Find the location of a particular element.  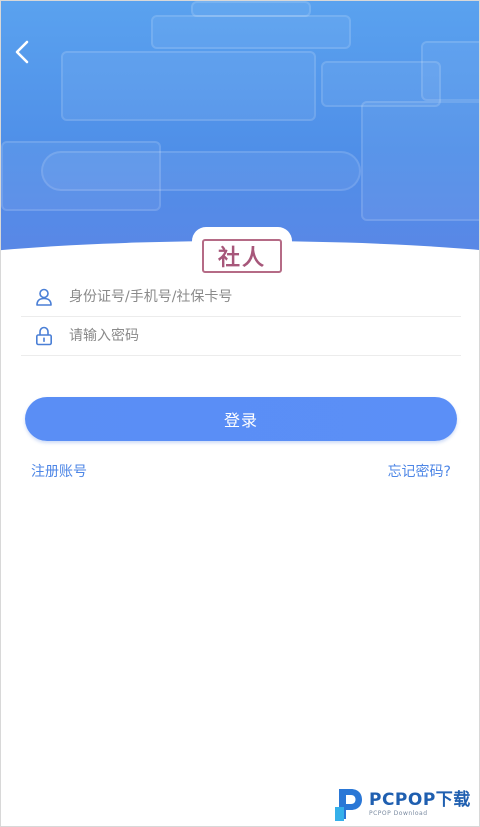

pcpop-watermark: PCPOP下载 PCPOP Download is located at coordinates (406, 804).